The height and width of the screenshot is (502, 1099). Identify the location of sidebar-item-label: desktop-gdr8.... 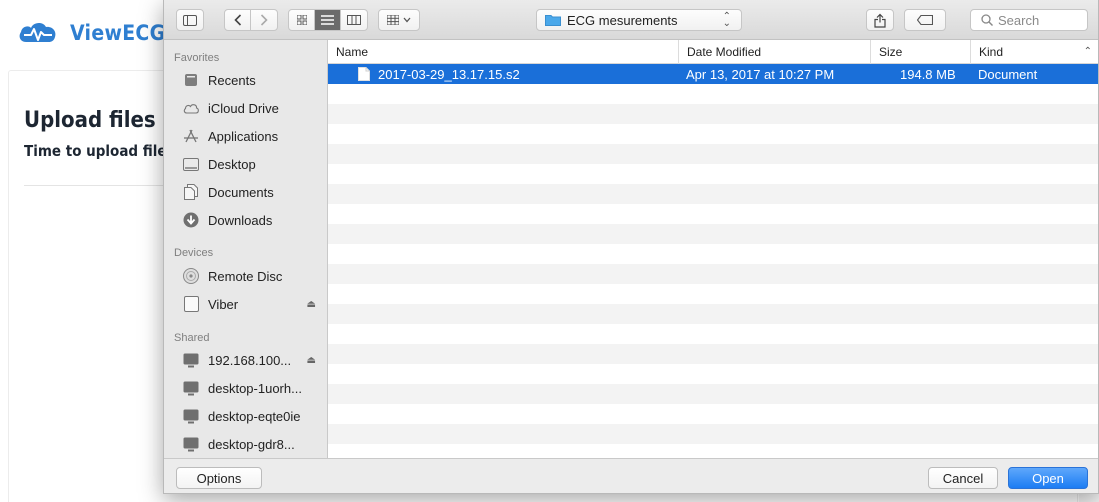
(251, 444).